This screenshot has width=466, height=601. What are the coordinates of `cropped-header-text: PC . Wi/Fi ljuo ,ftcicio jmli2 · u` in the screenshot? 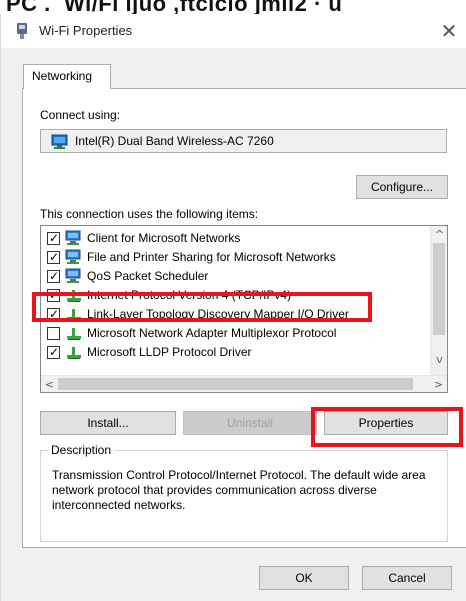 It's located at (233, 7).